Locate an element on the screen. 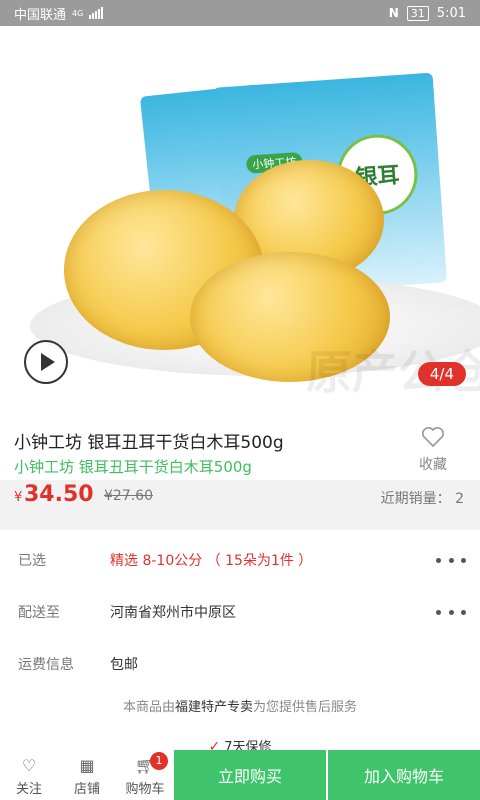 The height and width of the screenshot is (800, 480). follow-label: 关注 is located at coordinates (28, 789).